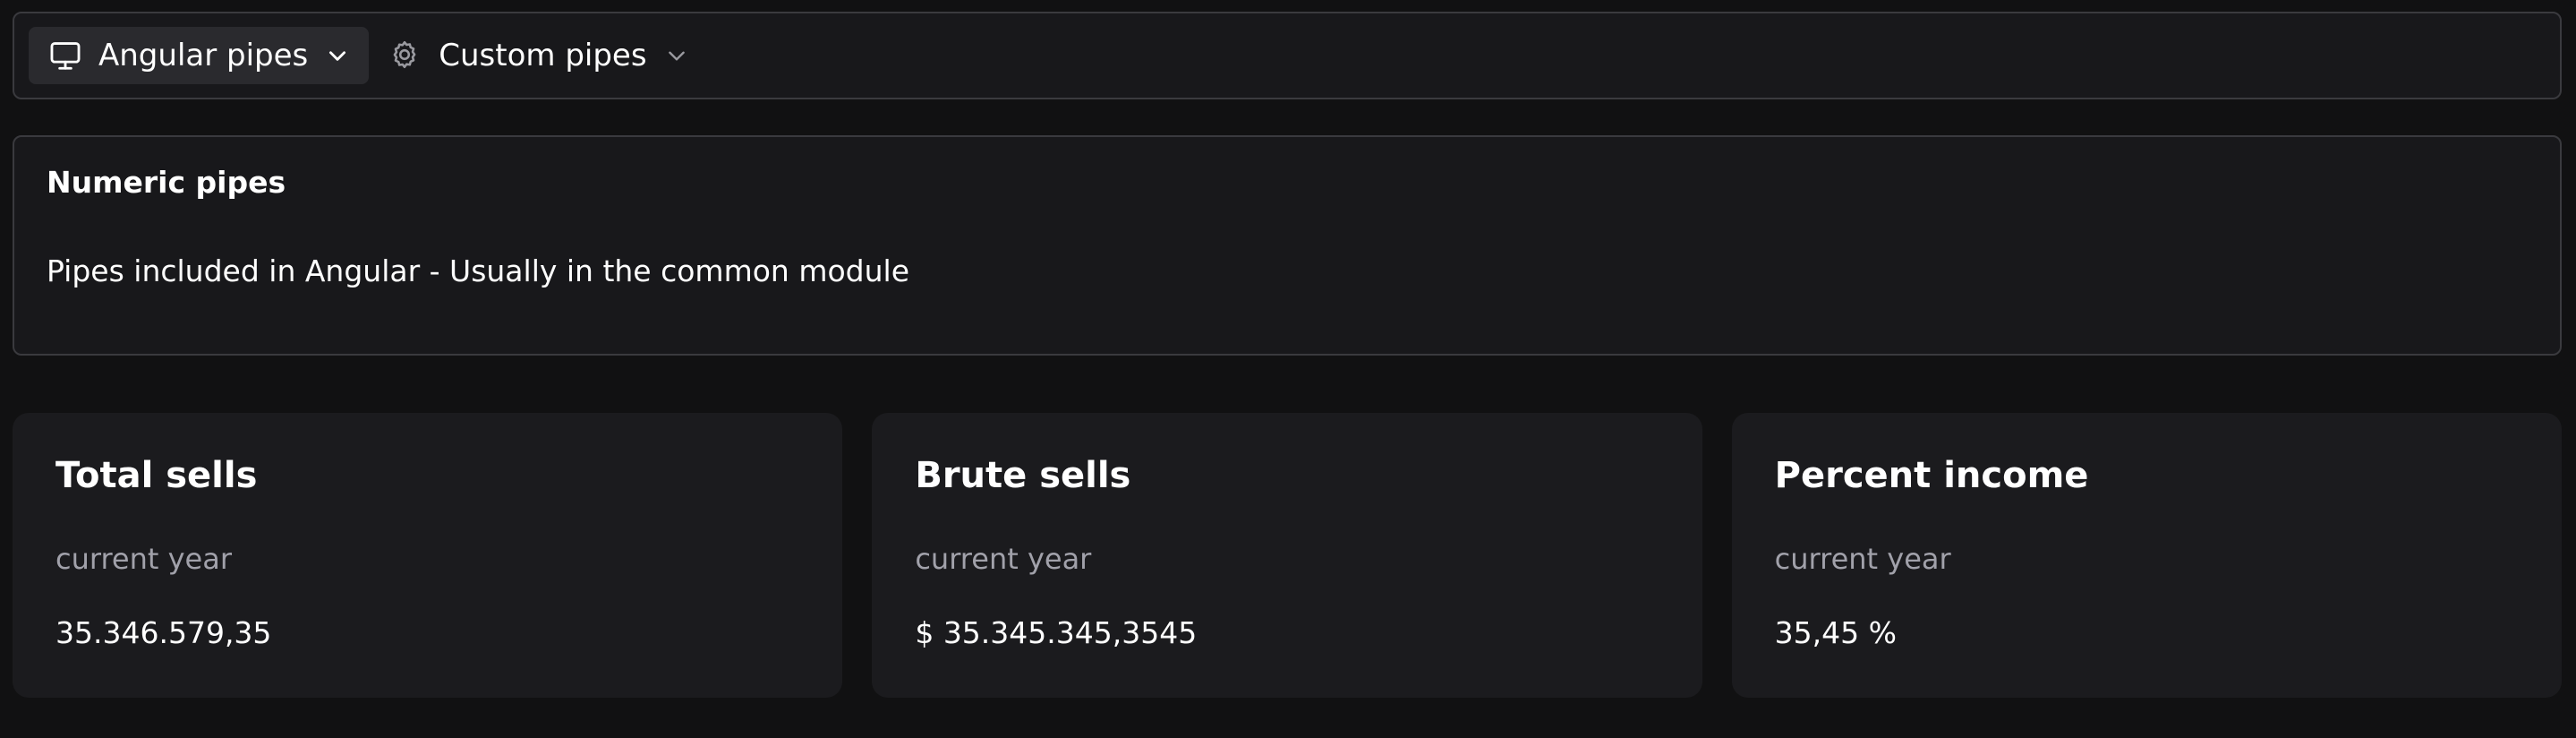 This screenshot has width=2576, height=738. What do you see at coordinates (156, 476) in the screenshot?
I see `card-title: Total sells` at bounding box center [156, 476].